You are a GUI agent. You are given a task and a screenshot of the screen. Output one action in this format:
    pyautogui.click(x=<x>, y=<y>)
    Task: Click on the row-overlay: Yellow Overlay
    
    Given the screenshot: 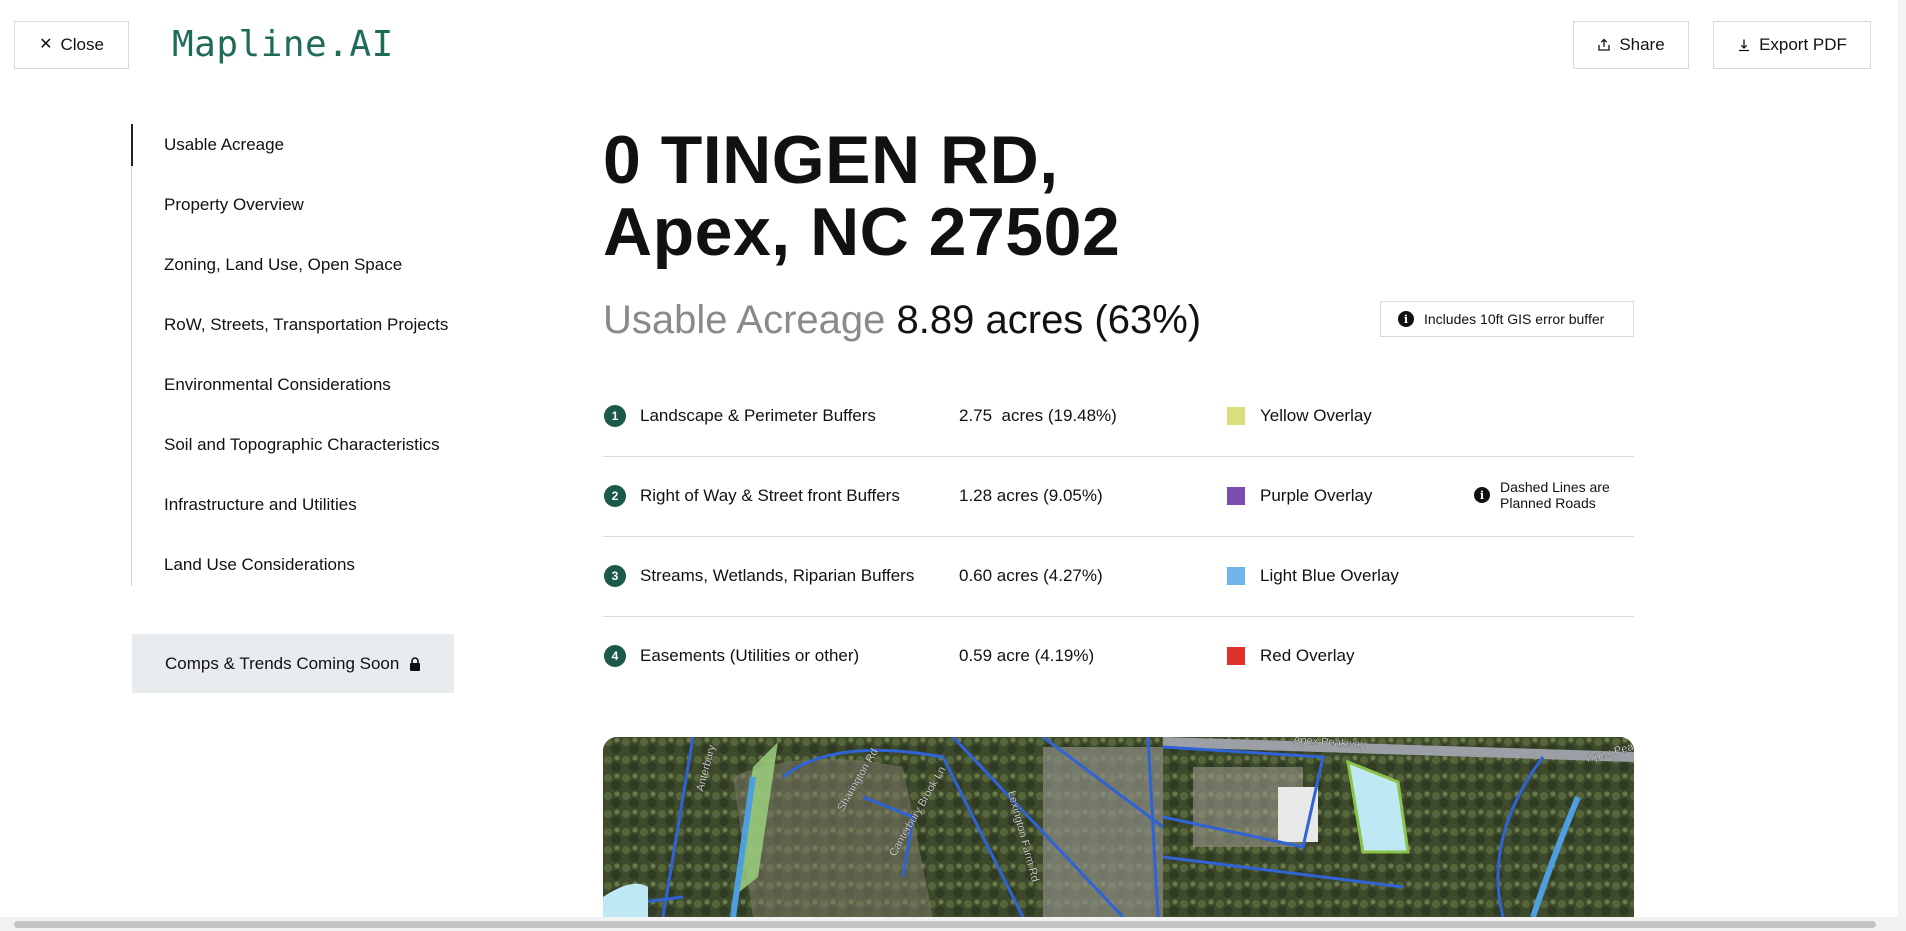 What is the action you would take?
    pyautogui.click(x=1316, y=415)
    